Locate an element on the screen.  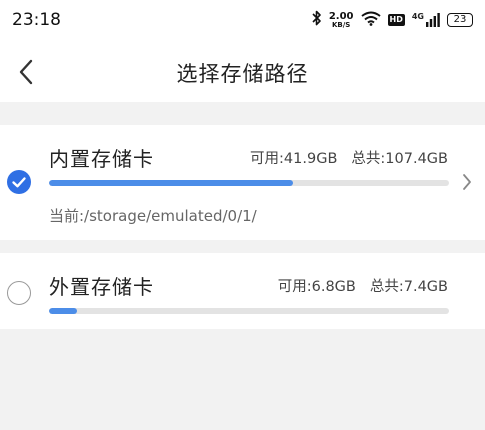
storage-total: 总共:107.4GB is located at coordinates (399, 159).